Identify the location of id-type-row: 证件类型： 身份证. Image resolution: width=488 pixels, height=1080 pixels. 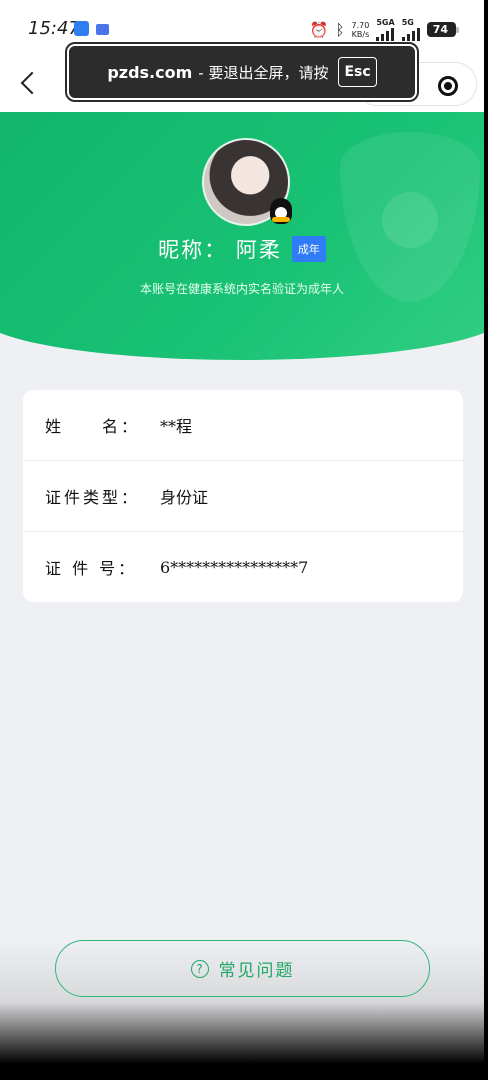
(243, 496).